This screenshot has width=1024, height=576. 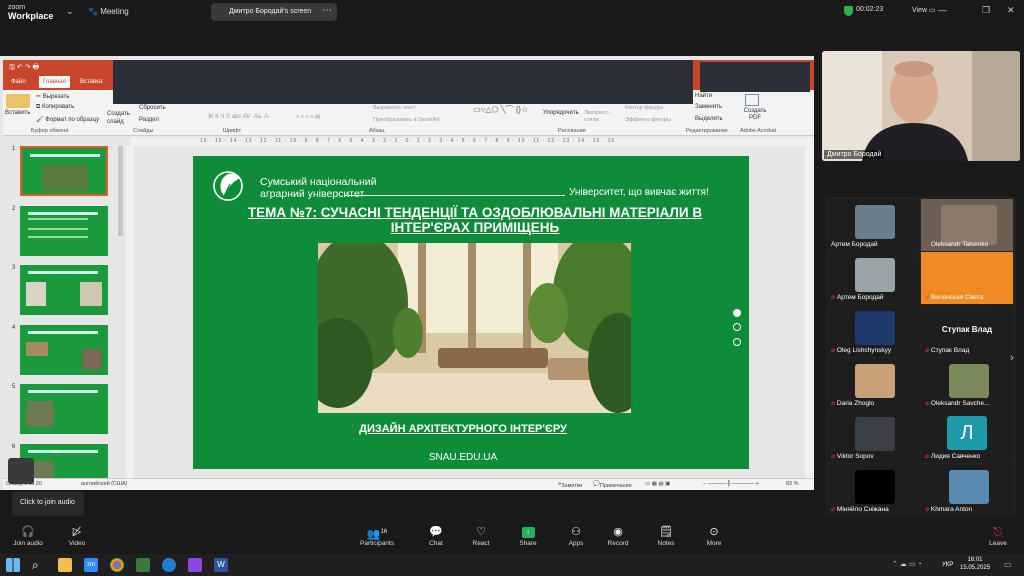 What do you see at coordinates (873, 225) in the screenshot?
I see `participant-tile: Артем Бородай` at bounding box center [873, 225].